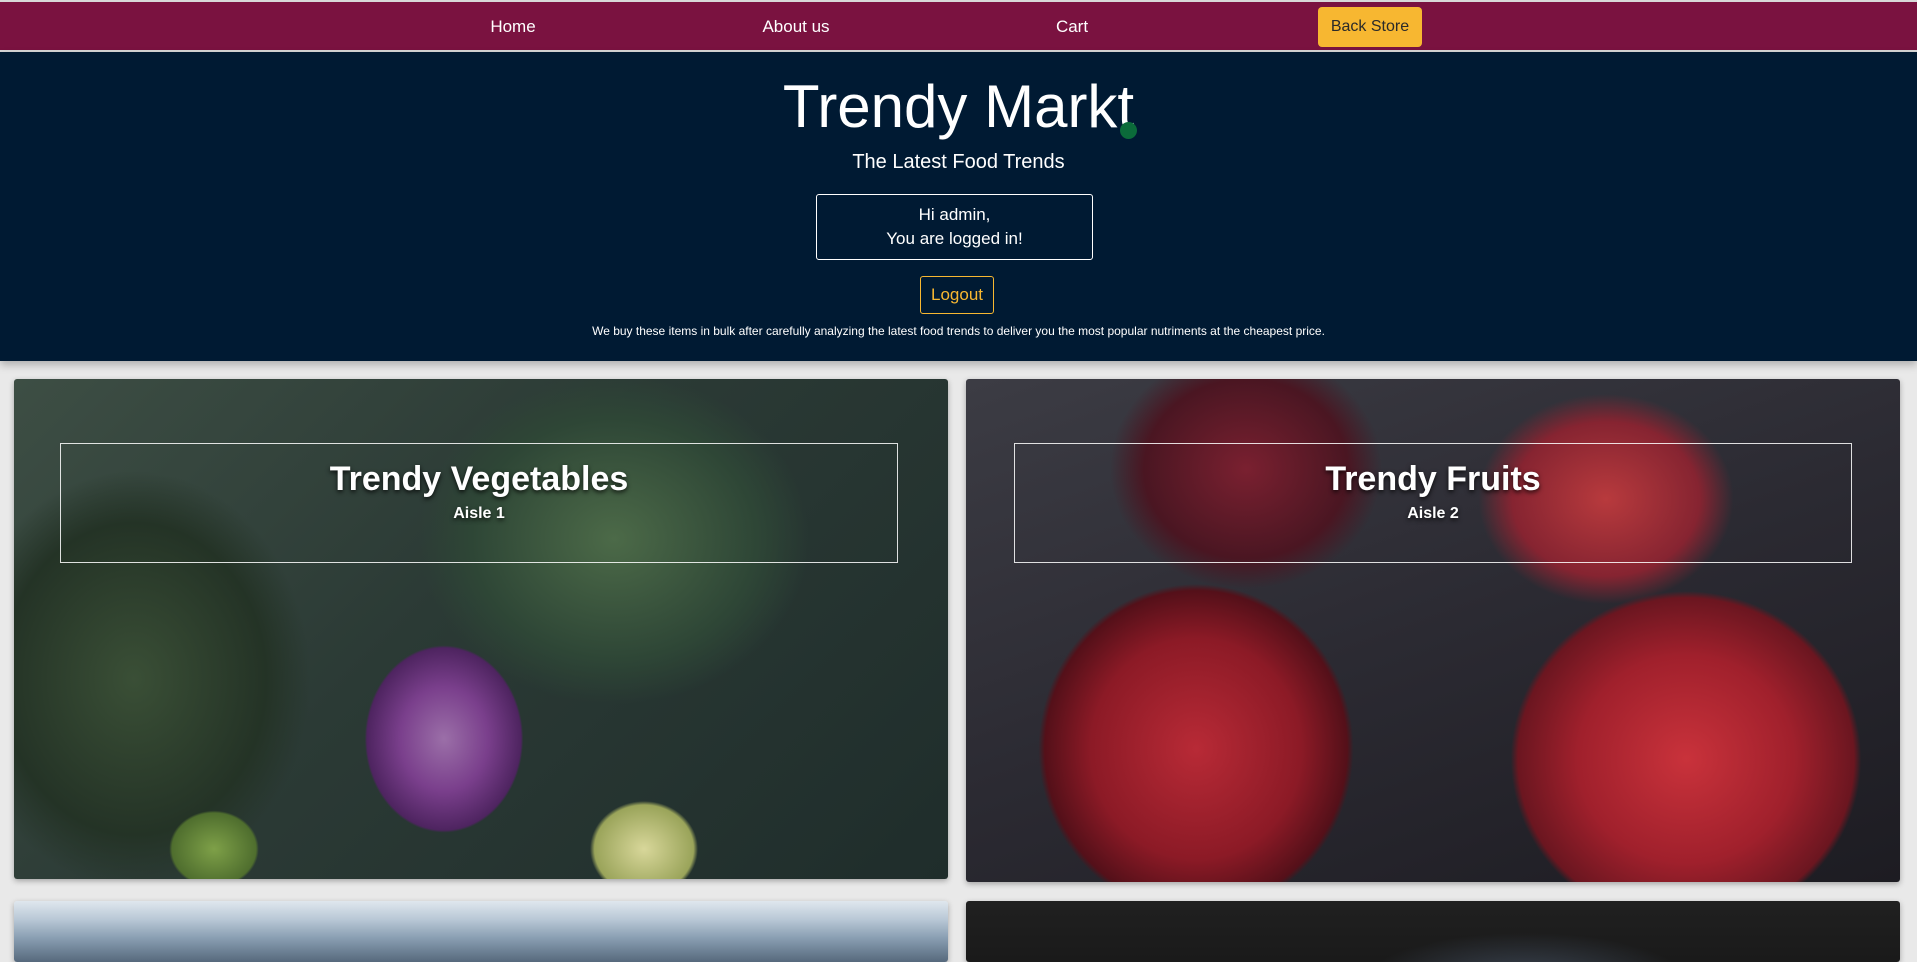  I want to click on category-title: Trendy Fruits, so click(1433, 479).